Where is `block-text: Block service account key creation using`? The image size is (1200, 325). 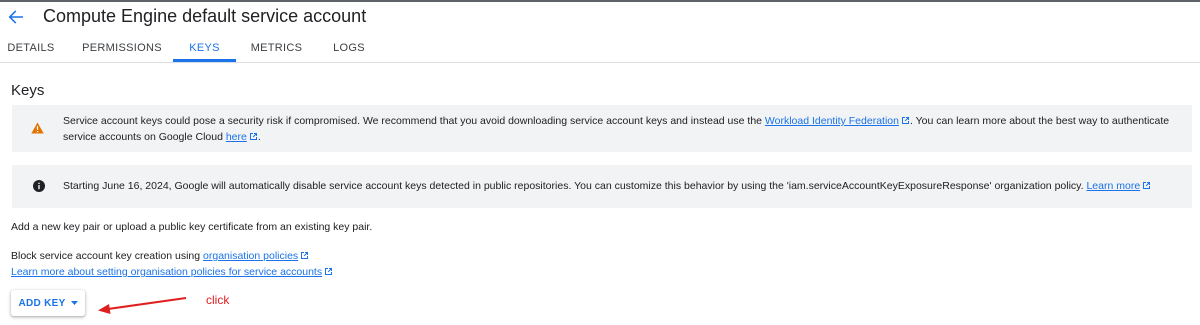
block-text: Block service account key creation using is located at coordinates (107, 256).